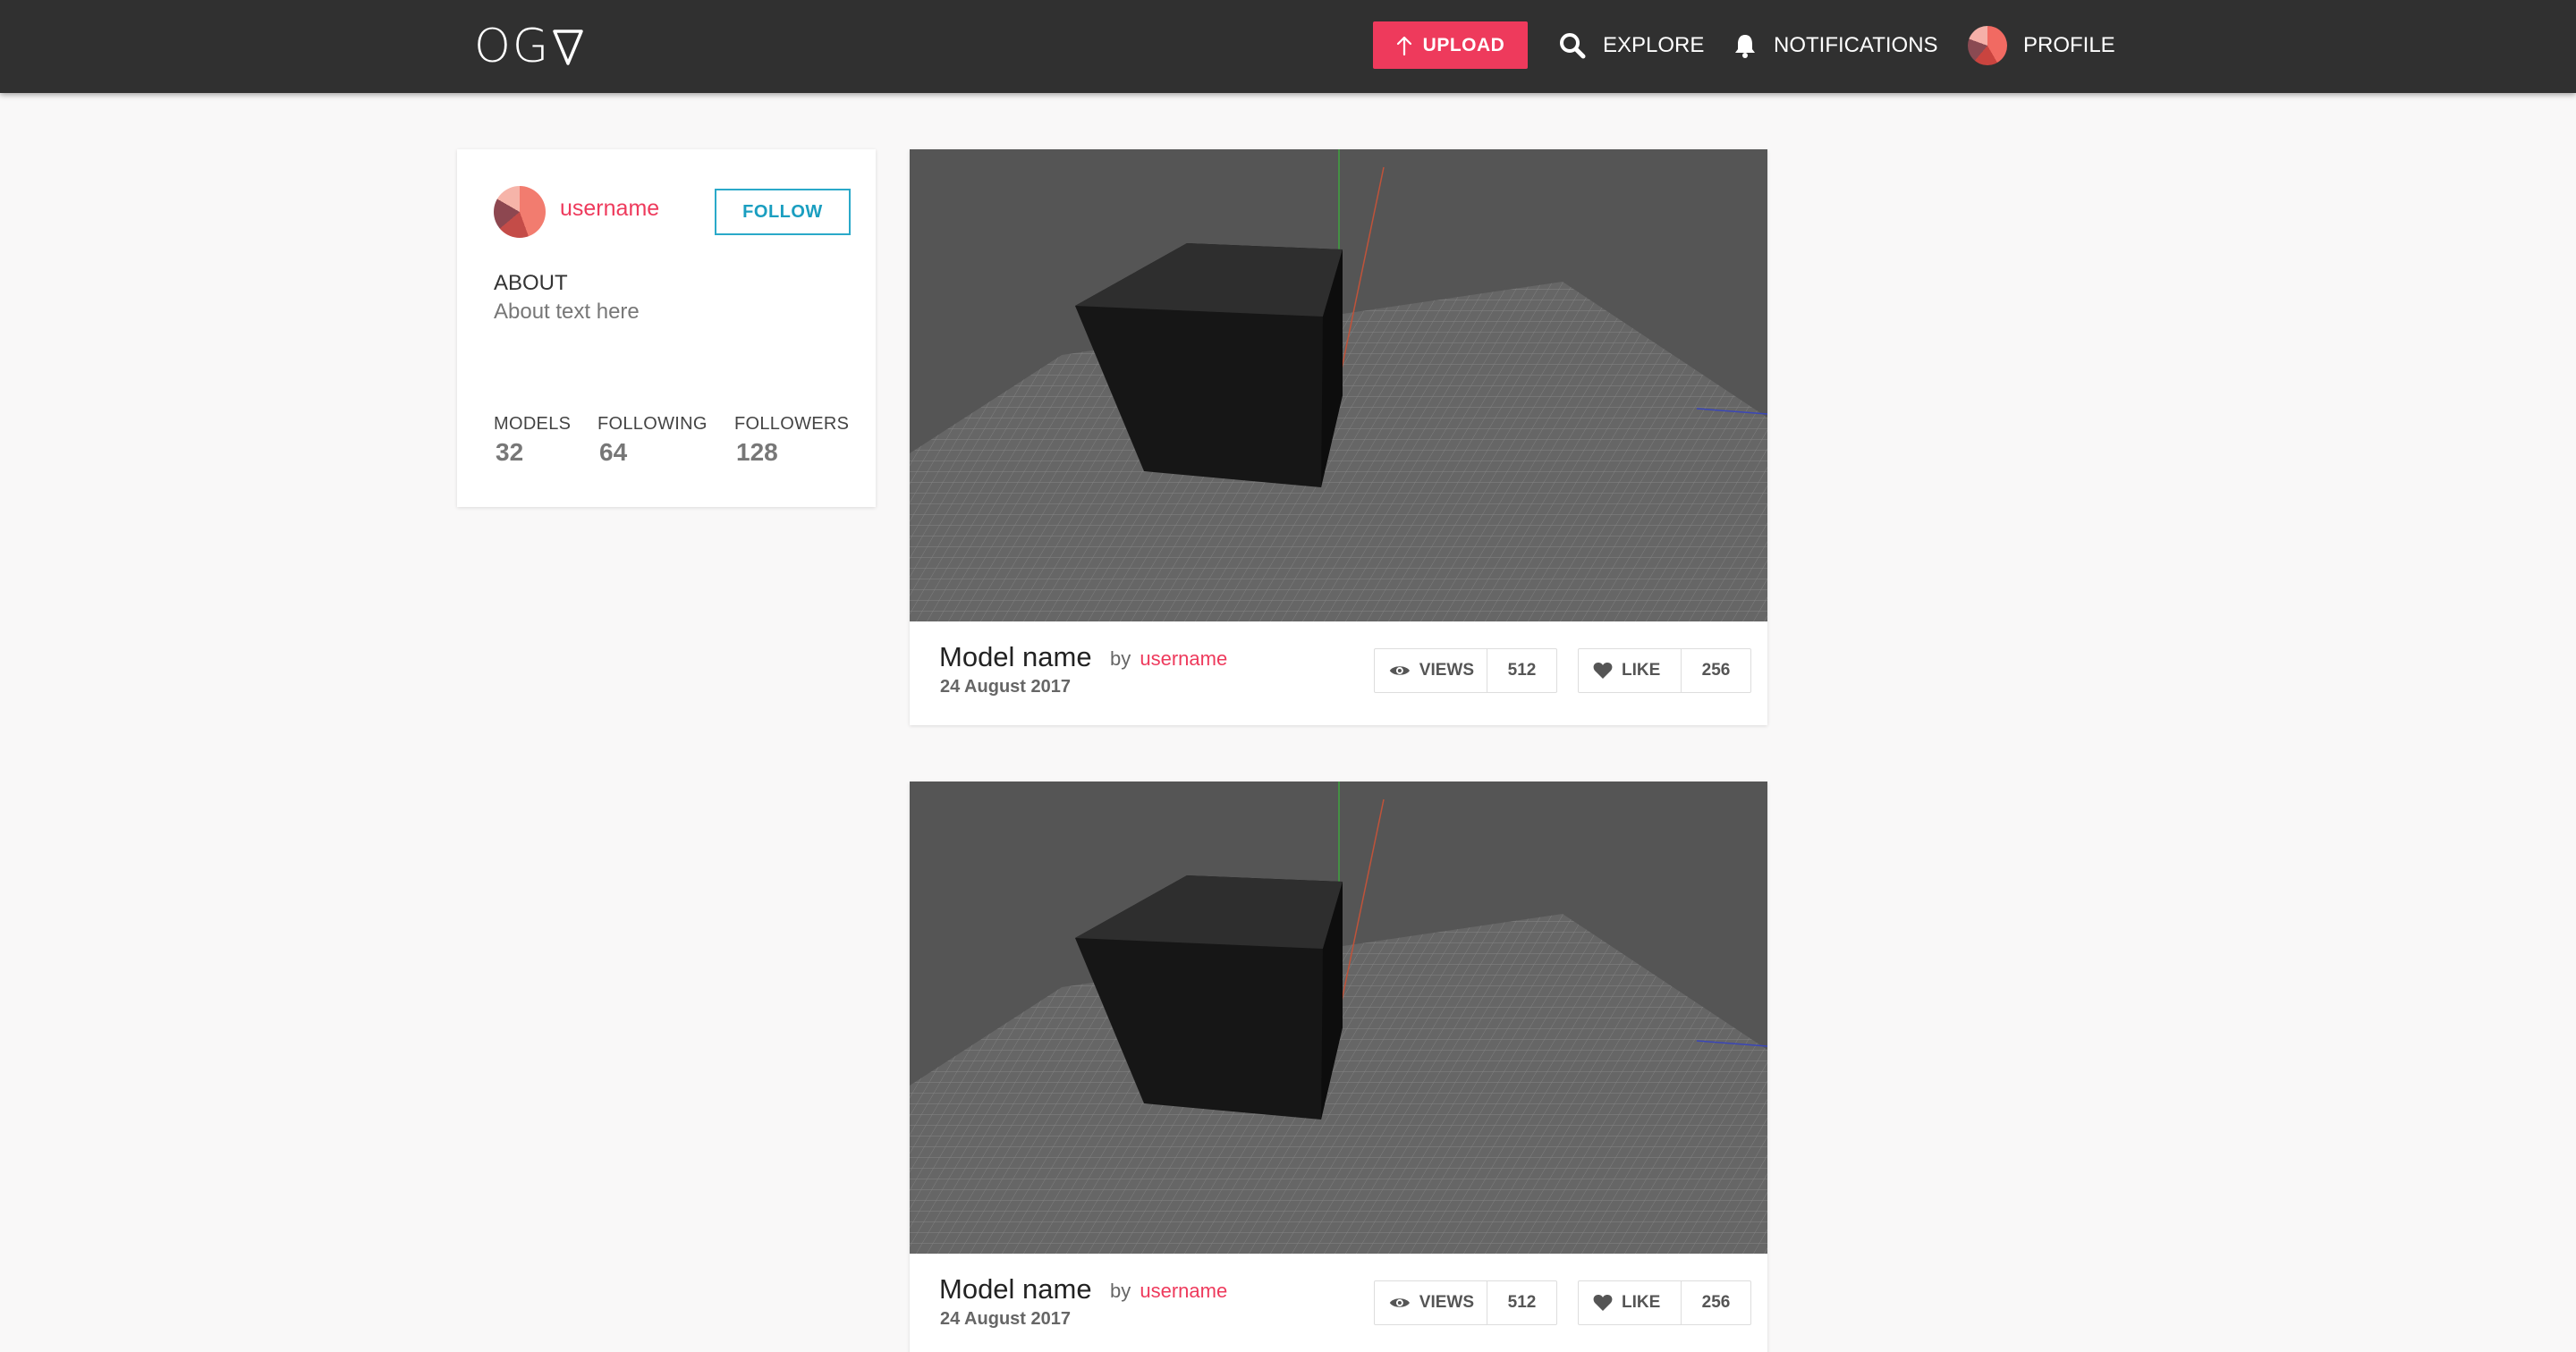 The width and height of the screenshot is (2576, 1352). I want to click on logo-triangle-icon, so click(568, 47).